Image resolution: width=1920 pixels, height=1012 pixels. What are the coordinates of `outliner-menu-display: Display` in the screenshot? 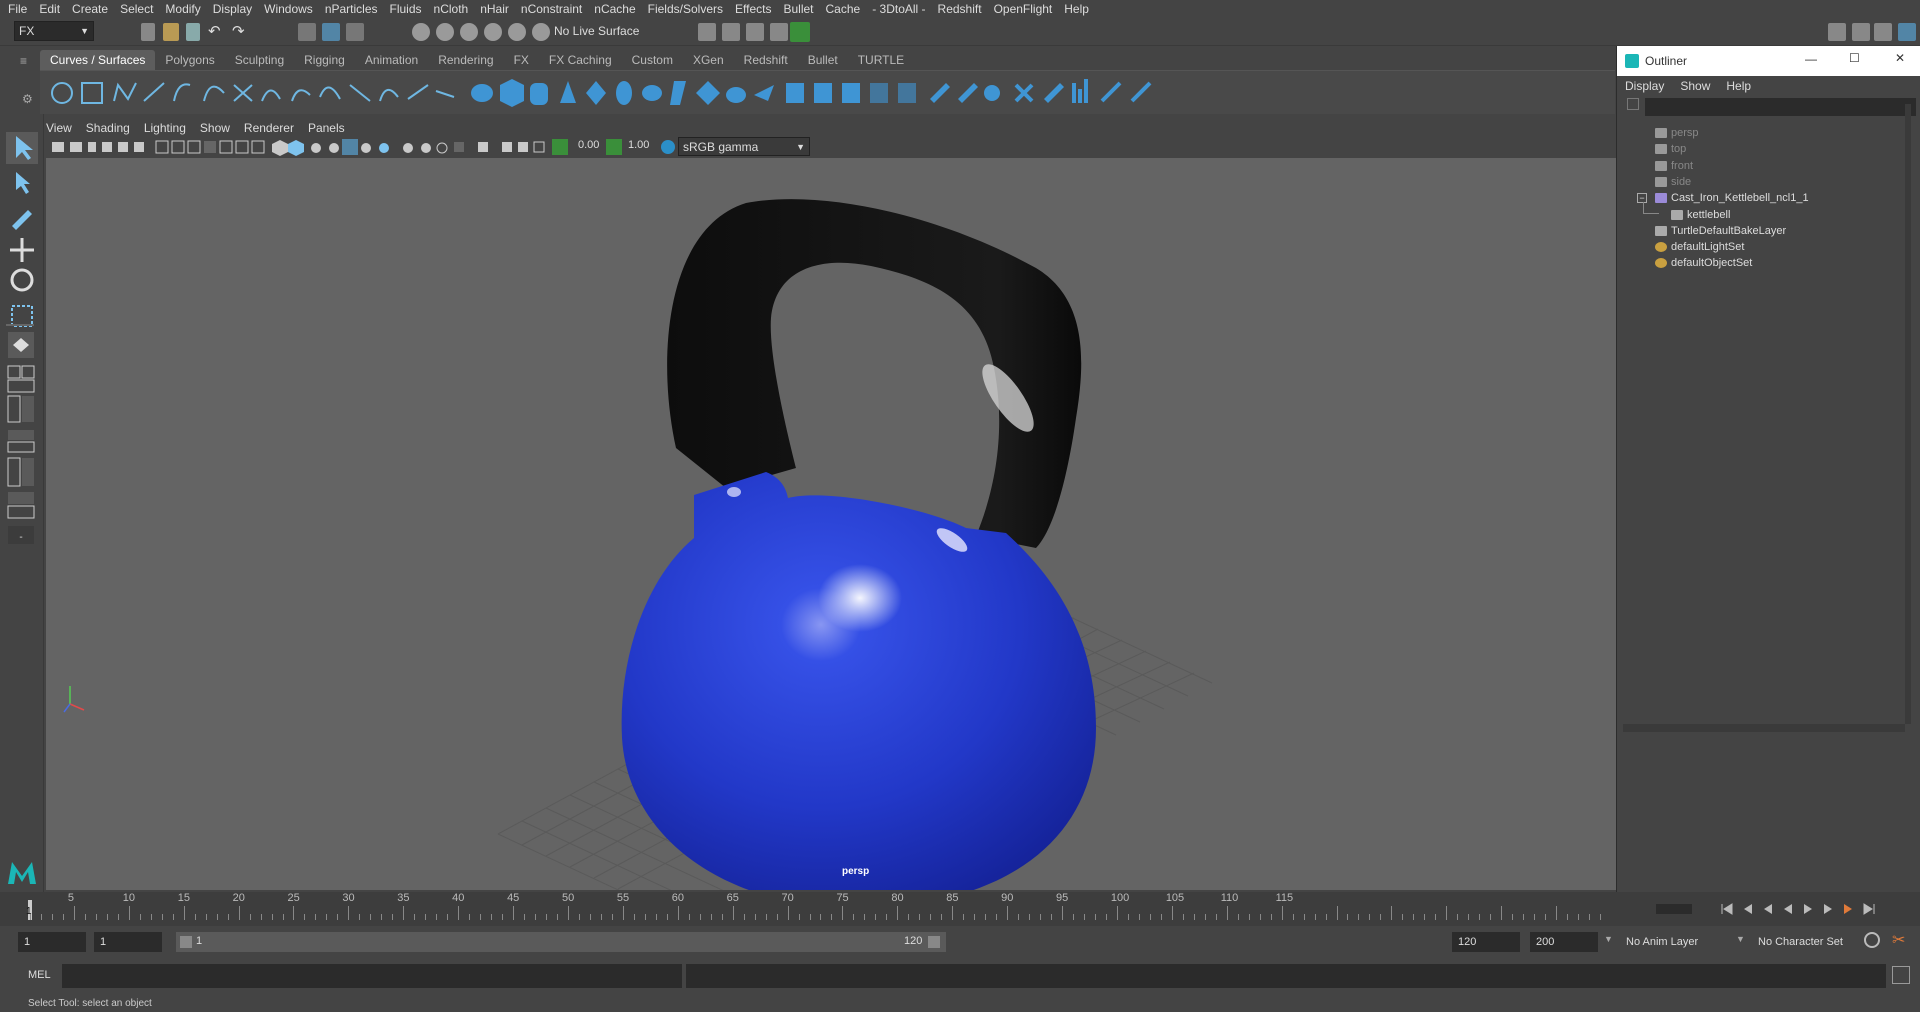 It's located at (1644, 86).